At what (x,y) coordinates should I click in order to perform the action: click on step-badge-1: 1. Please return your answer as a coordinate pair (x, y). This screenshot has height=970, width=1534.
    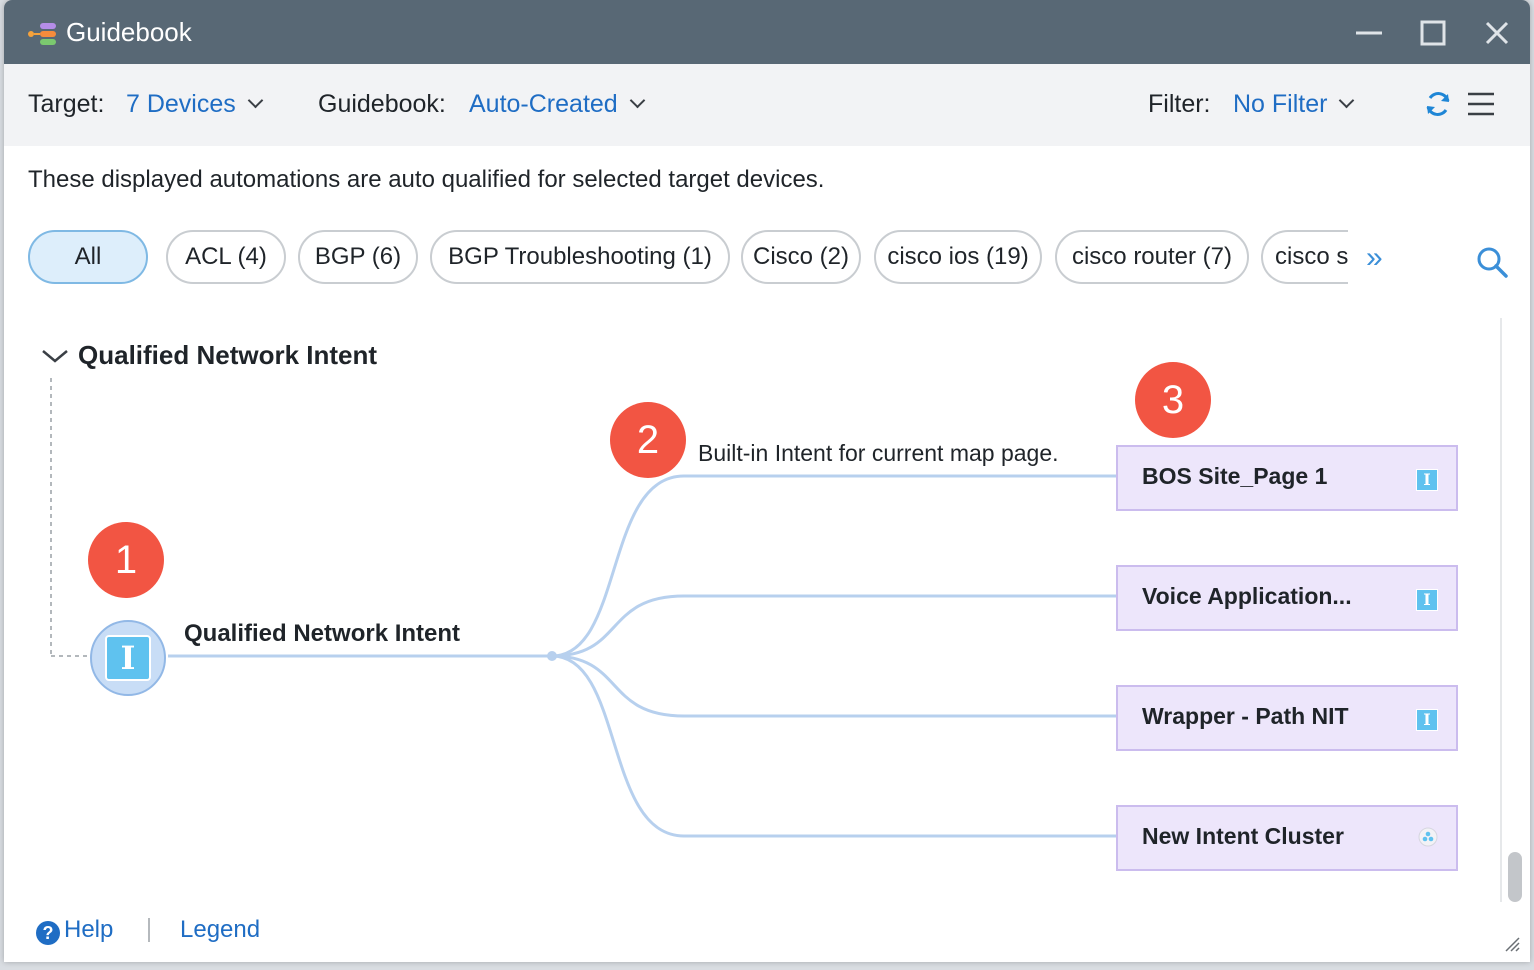
    Looking at the image, I should click on (126, 560).